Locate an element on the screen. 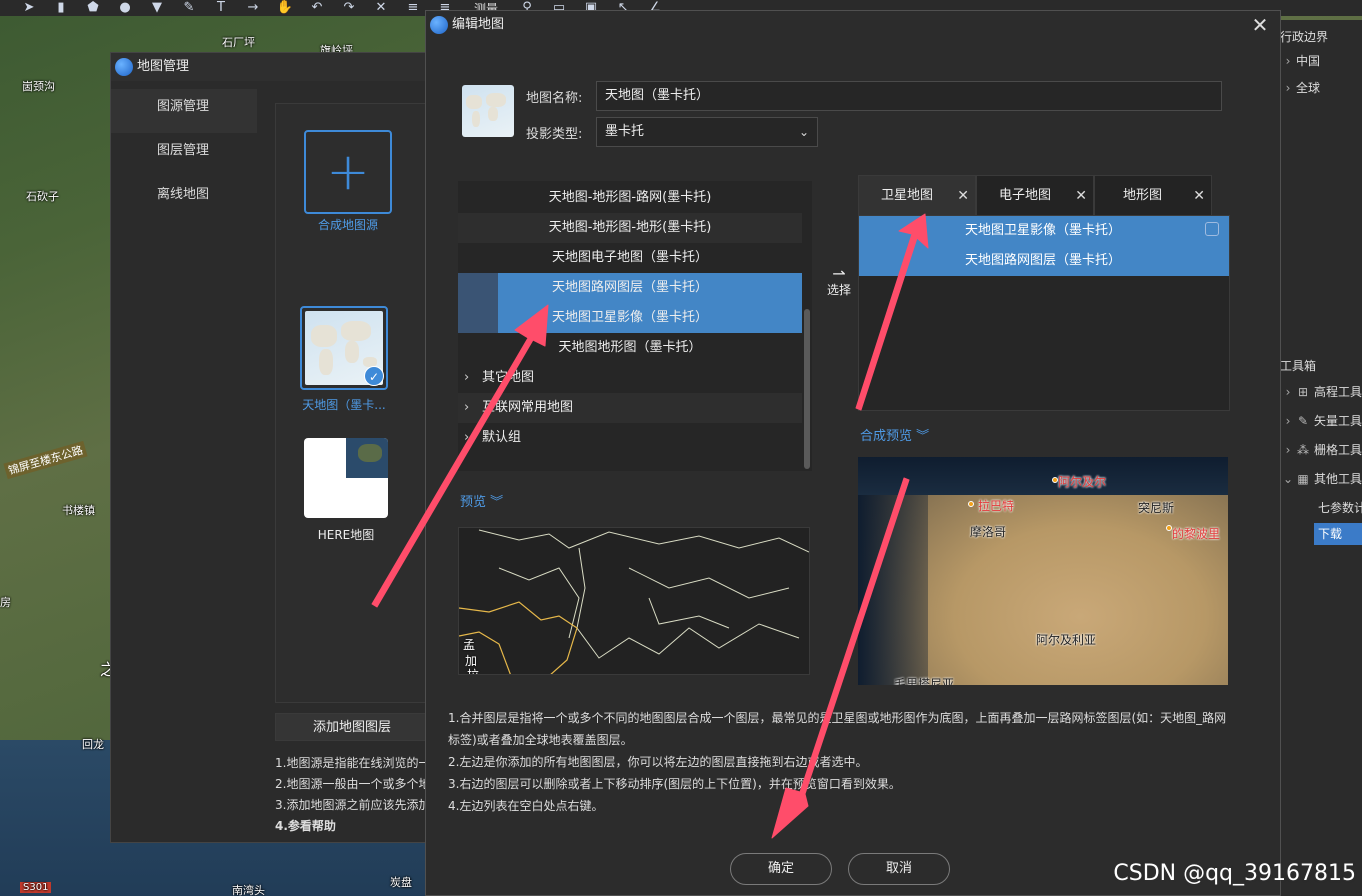 This screenshot has width=1362, height=896. tree-item-raster-tools: › ⁂ 栅格工具 is located at coordinates (1321, 450).